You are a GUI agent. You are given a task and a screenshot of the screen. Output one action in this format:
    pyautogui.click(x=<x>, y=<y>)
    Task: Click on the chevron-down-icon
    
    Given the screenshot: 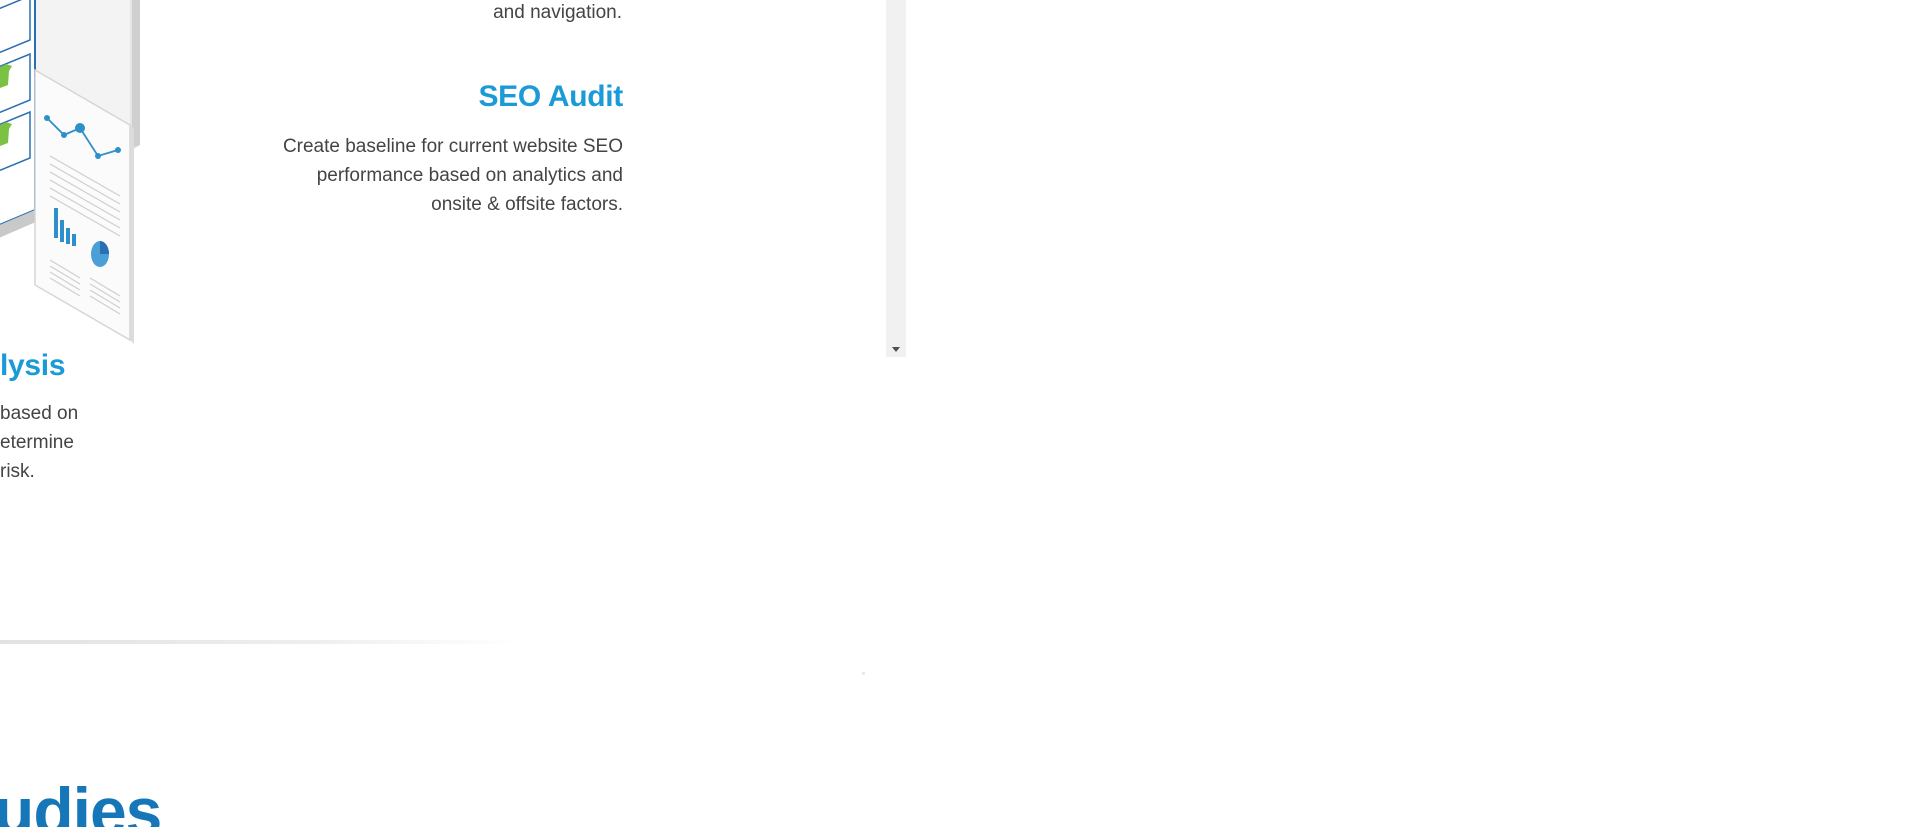 What is the action you would take?
    pyautogui.click(x=896, y=349)
    